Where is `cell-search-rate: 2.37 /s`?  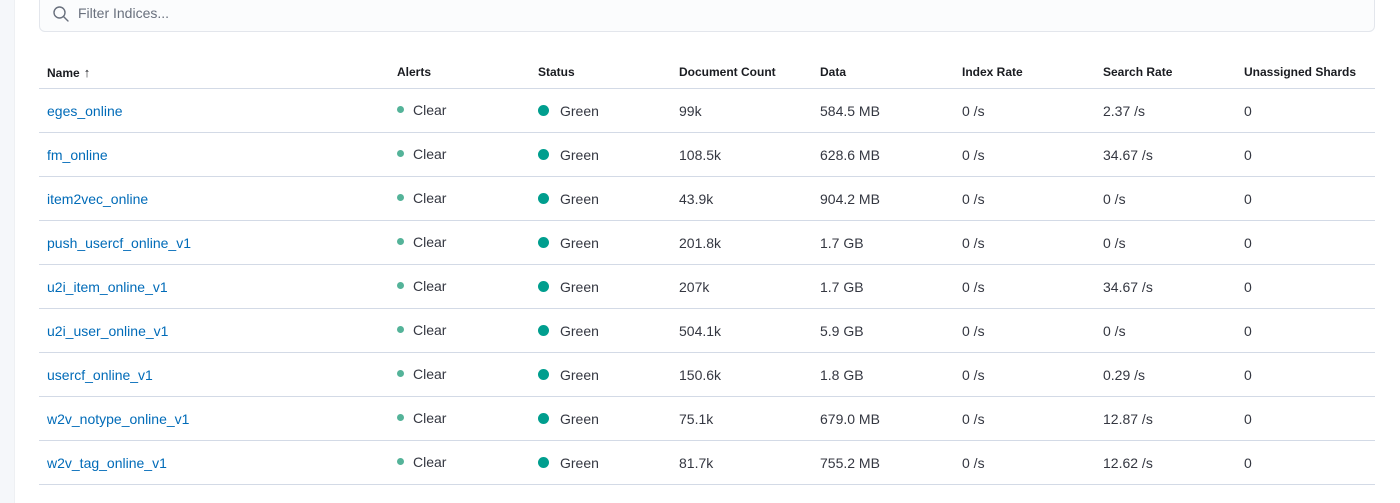 cell-search-rate: 2.37 /s is located at coordinates (1165, 110).